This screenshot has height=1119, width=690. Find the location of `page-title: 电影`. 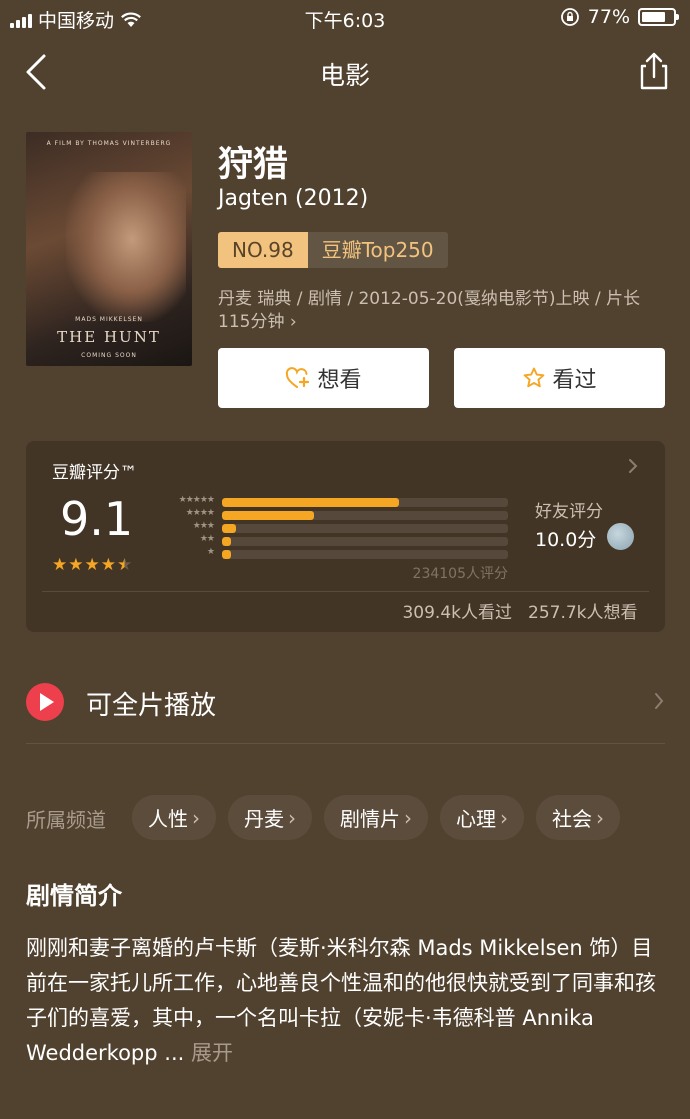

page-title: 电影 is located at coordinates (344, 75).